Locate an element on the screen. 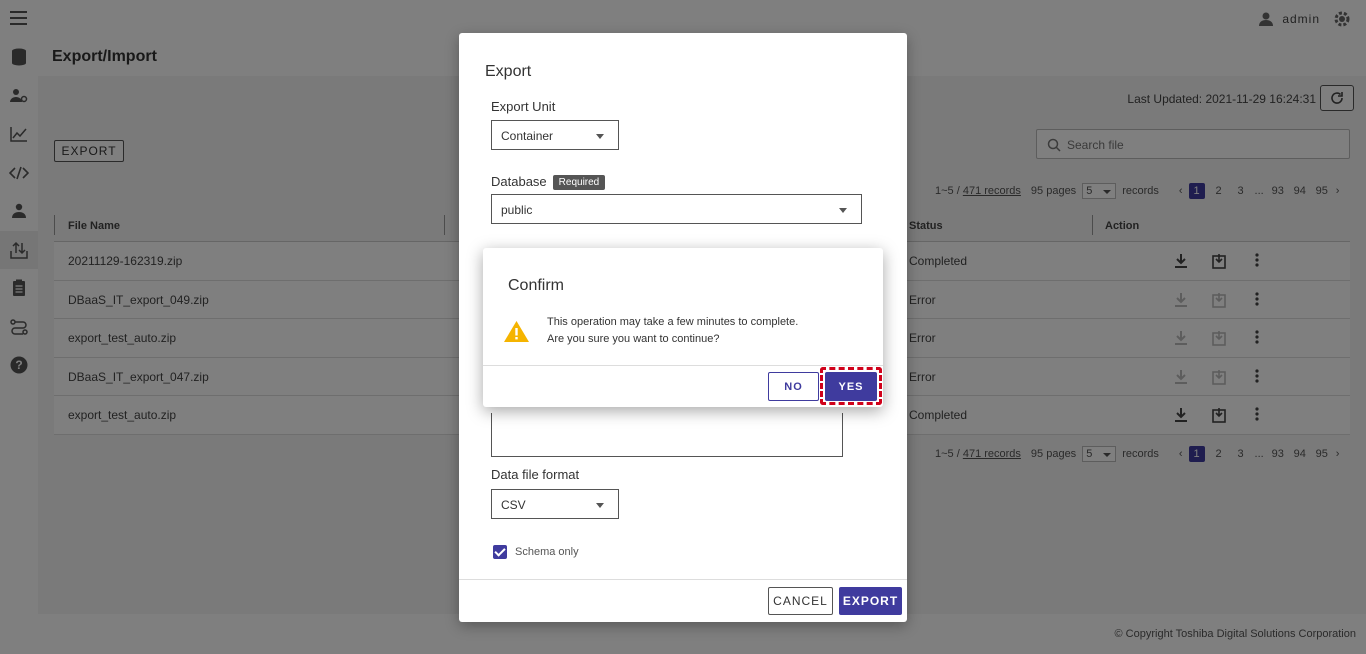  confirm-title: Confirm is located at coordinates (536, 285).